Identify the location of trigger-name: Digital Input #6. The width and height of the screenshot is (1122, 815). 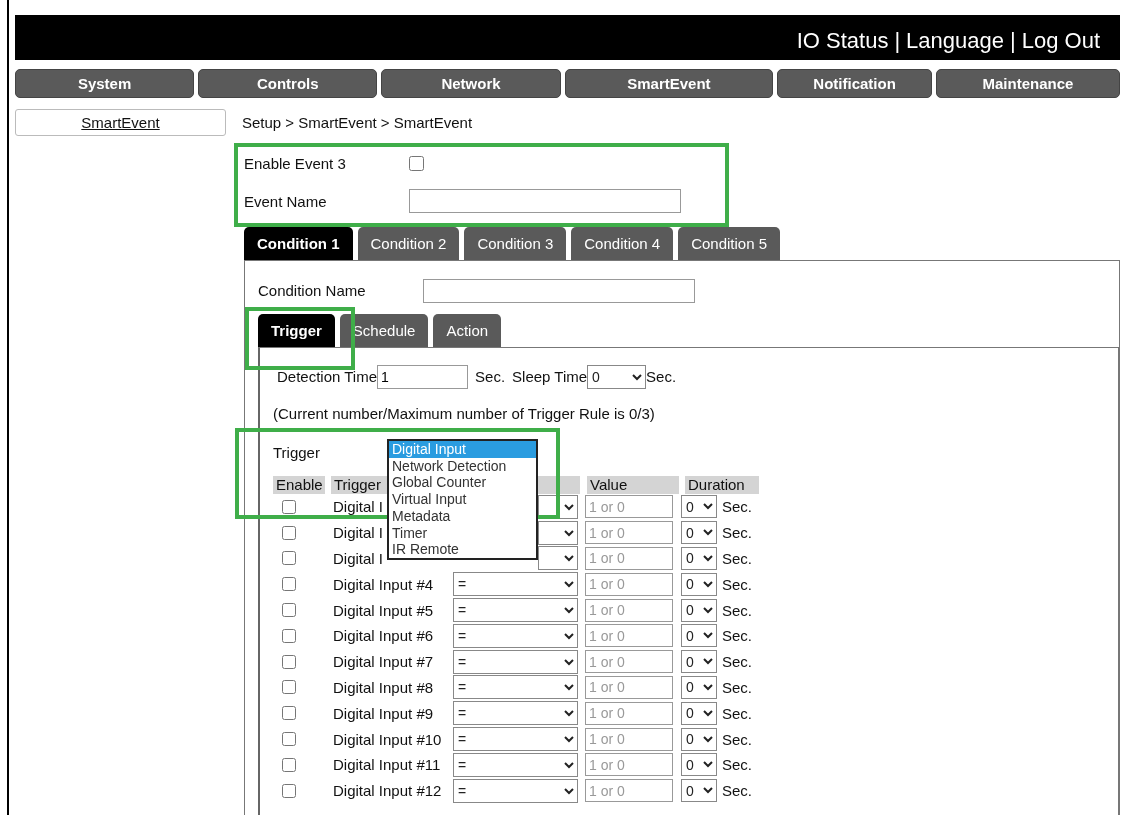
(383, 636).